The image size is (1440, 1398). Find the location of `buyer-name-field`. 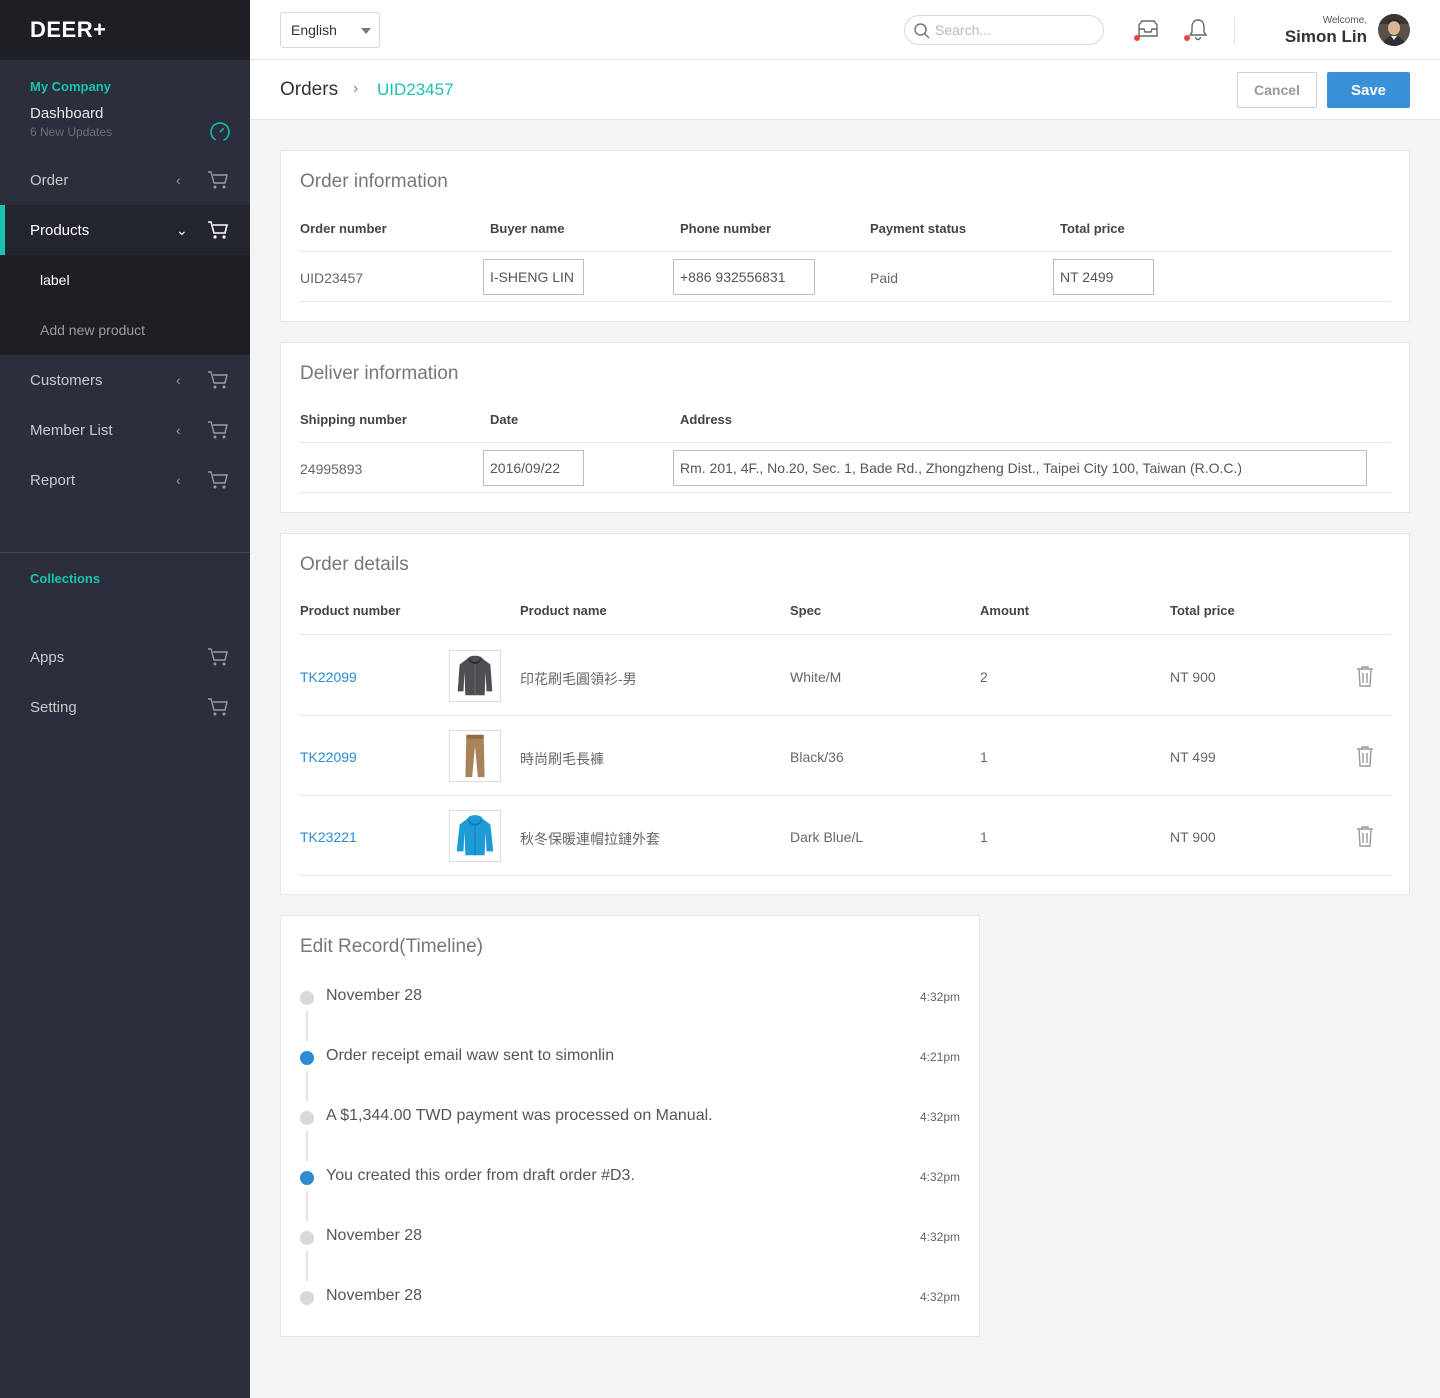

buyer-name-field is located at coordinates (533, 277).